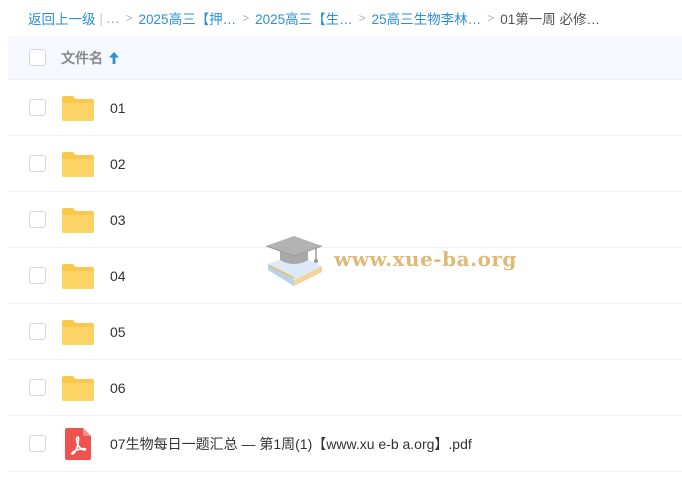 This screenshot has height=490, width=682. I want to click on select-all-checkbox, so click(37, 57).